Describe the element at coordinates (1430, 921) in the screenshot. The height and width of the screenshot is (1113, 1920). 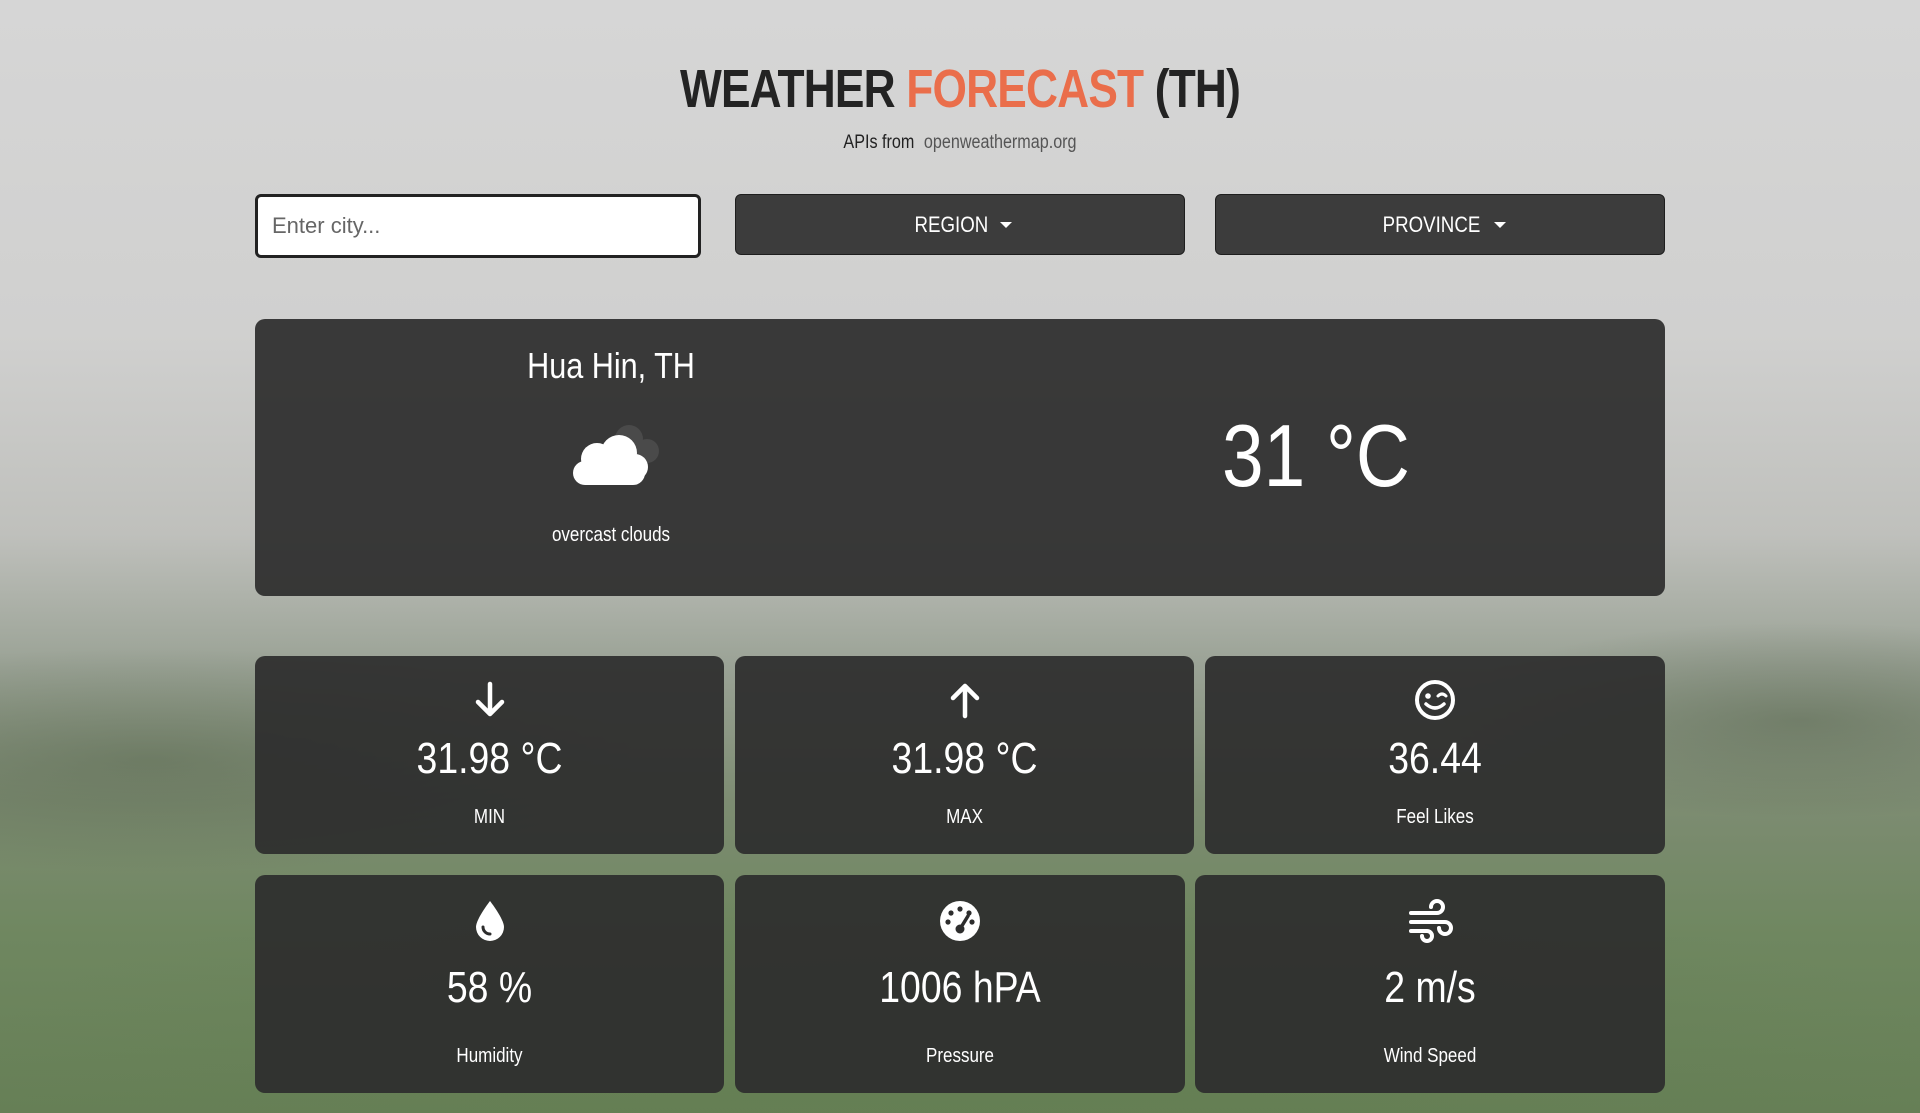
I see `wind-icon` at that location.